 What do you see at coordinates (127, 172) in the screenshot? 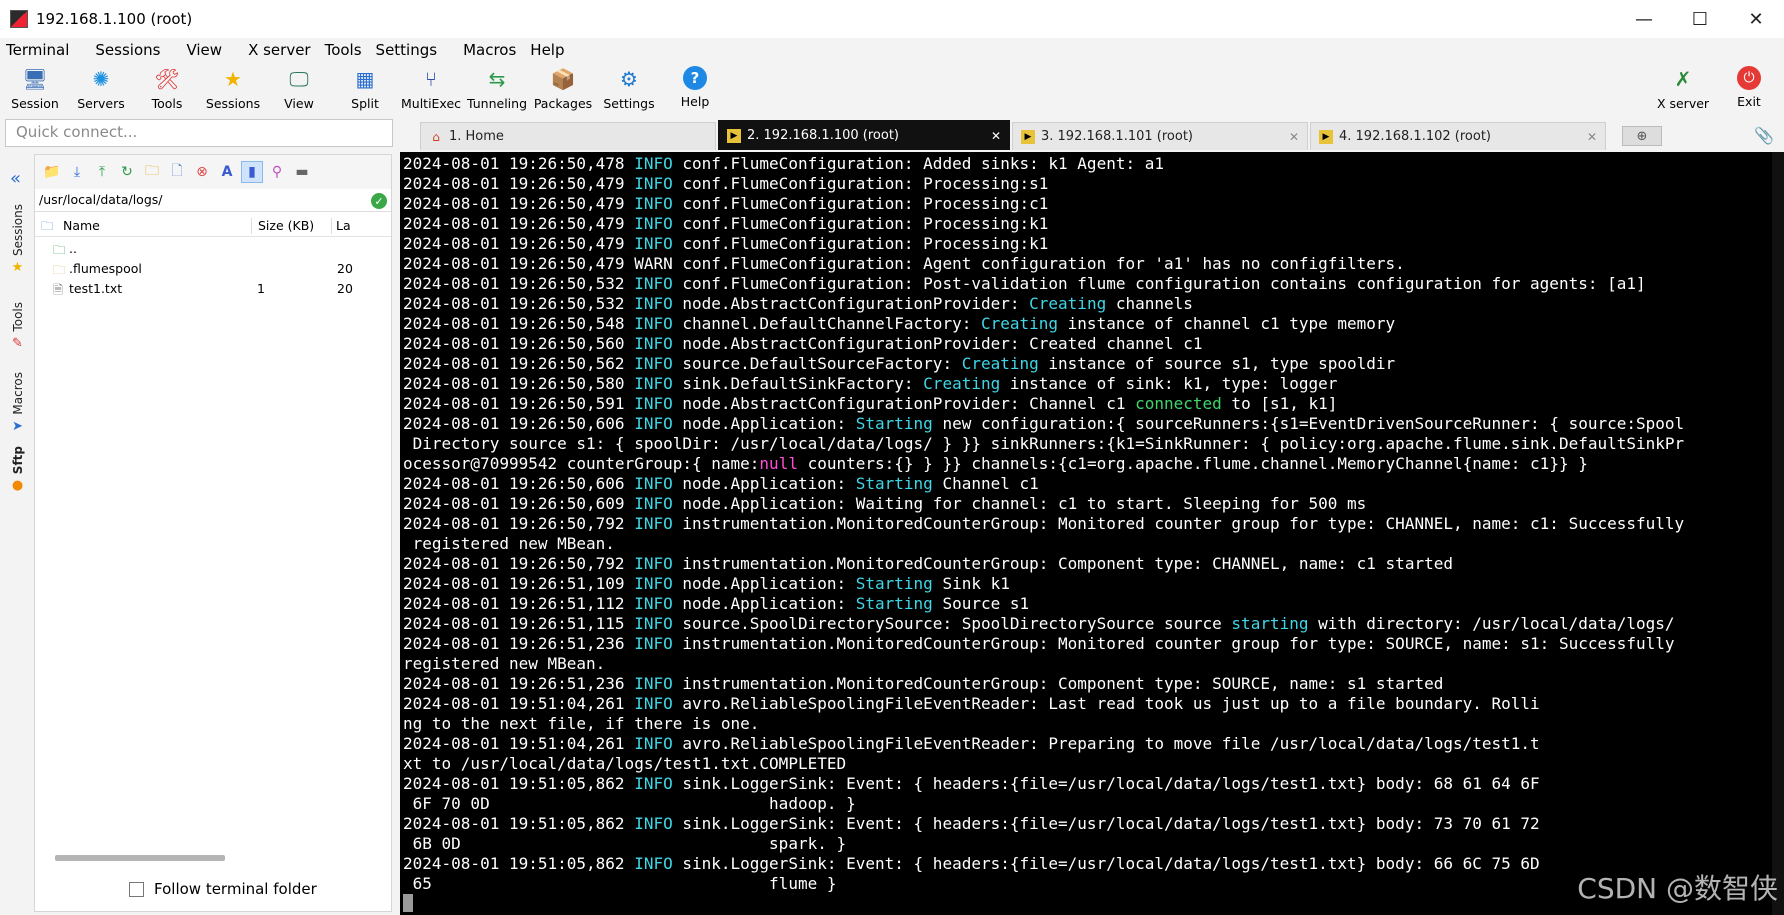
I see `refresh-icon: ↻` at bounding box center [127, 172].